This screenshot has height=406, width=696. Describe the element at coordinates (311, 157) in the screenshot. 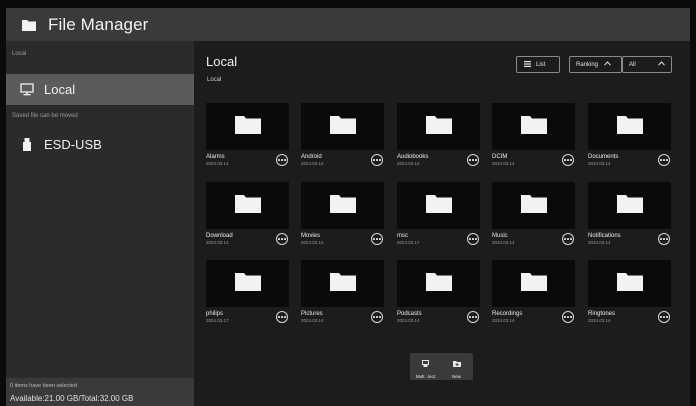

I see `folder-name: Android` at that location.